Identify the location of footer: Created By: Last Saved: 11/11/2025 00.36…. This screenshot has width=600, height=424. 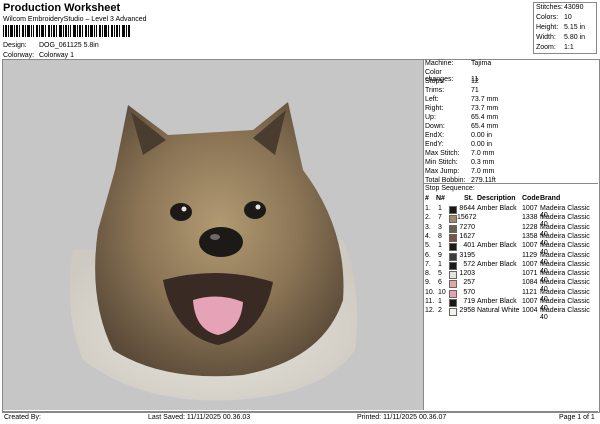
(300, 417).